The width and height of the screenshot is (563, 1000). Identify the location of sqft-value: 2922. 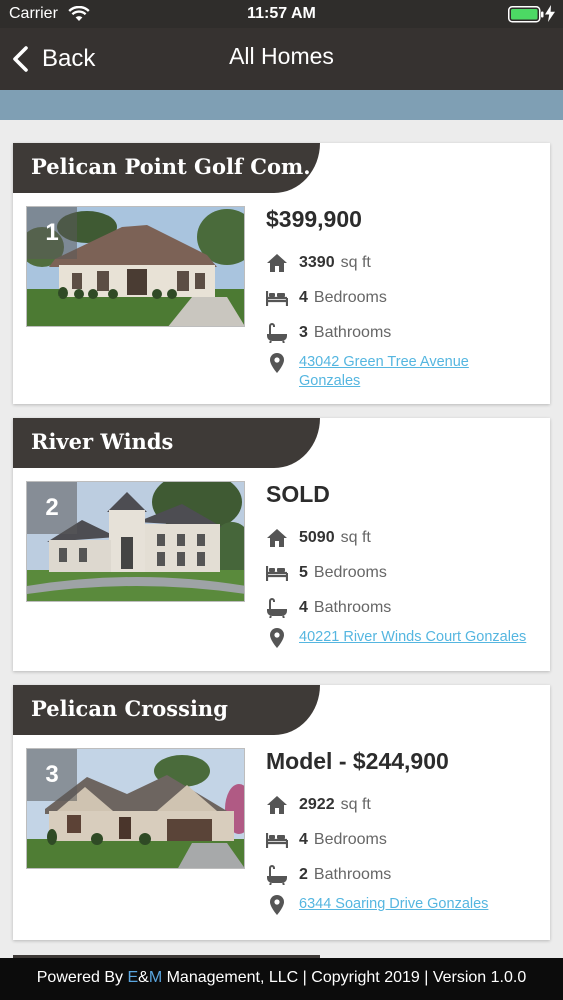
(317, 804).